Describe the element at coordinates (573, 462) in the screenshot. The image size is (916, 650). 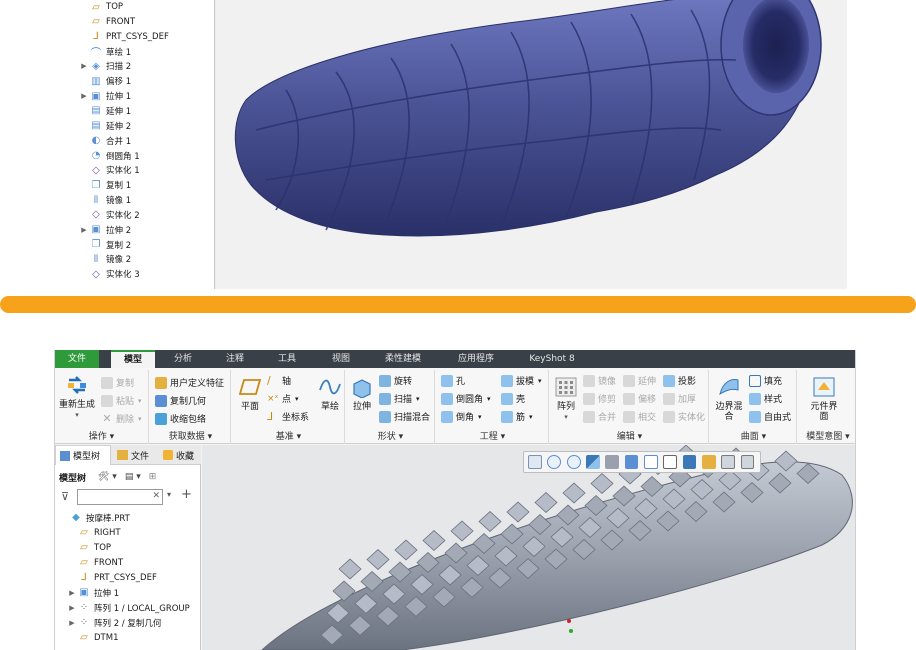
I see `zoom-out-icon` at that location.